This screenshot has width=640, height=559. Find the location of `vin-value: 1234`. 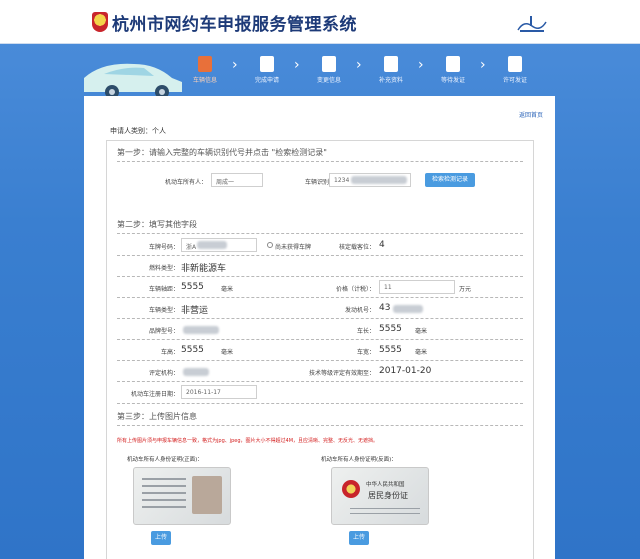

vin-value: 1234 is located at coordinates (342, 180).